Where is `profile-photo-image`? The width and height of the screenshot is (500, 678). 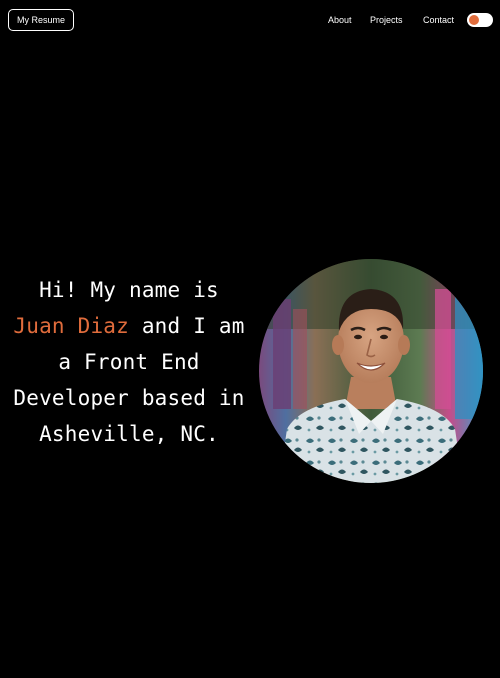 profile-photo-image is located at coordinates (371, 371).